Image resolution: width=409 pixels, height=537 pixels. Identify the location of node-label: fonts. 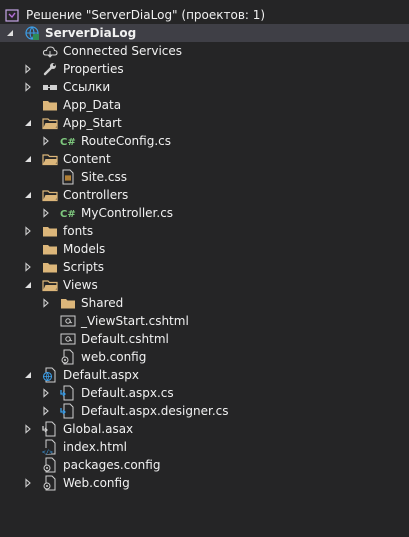
(78, 231).